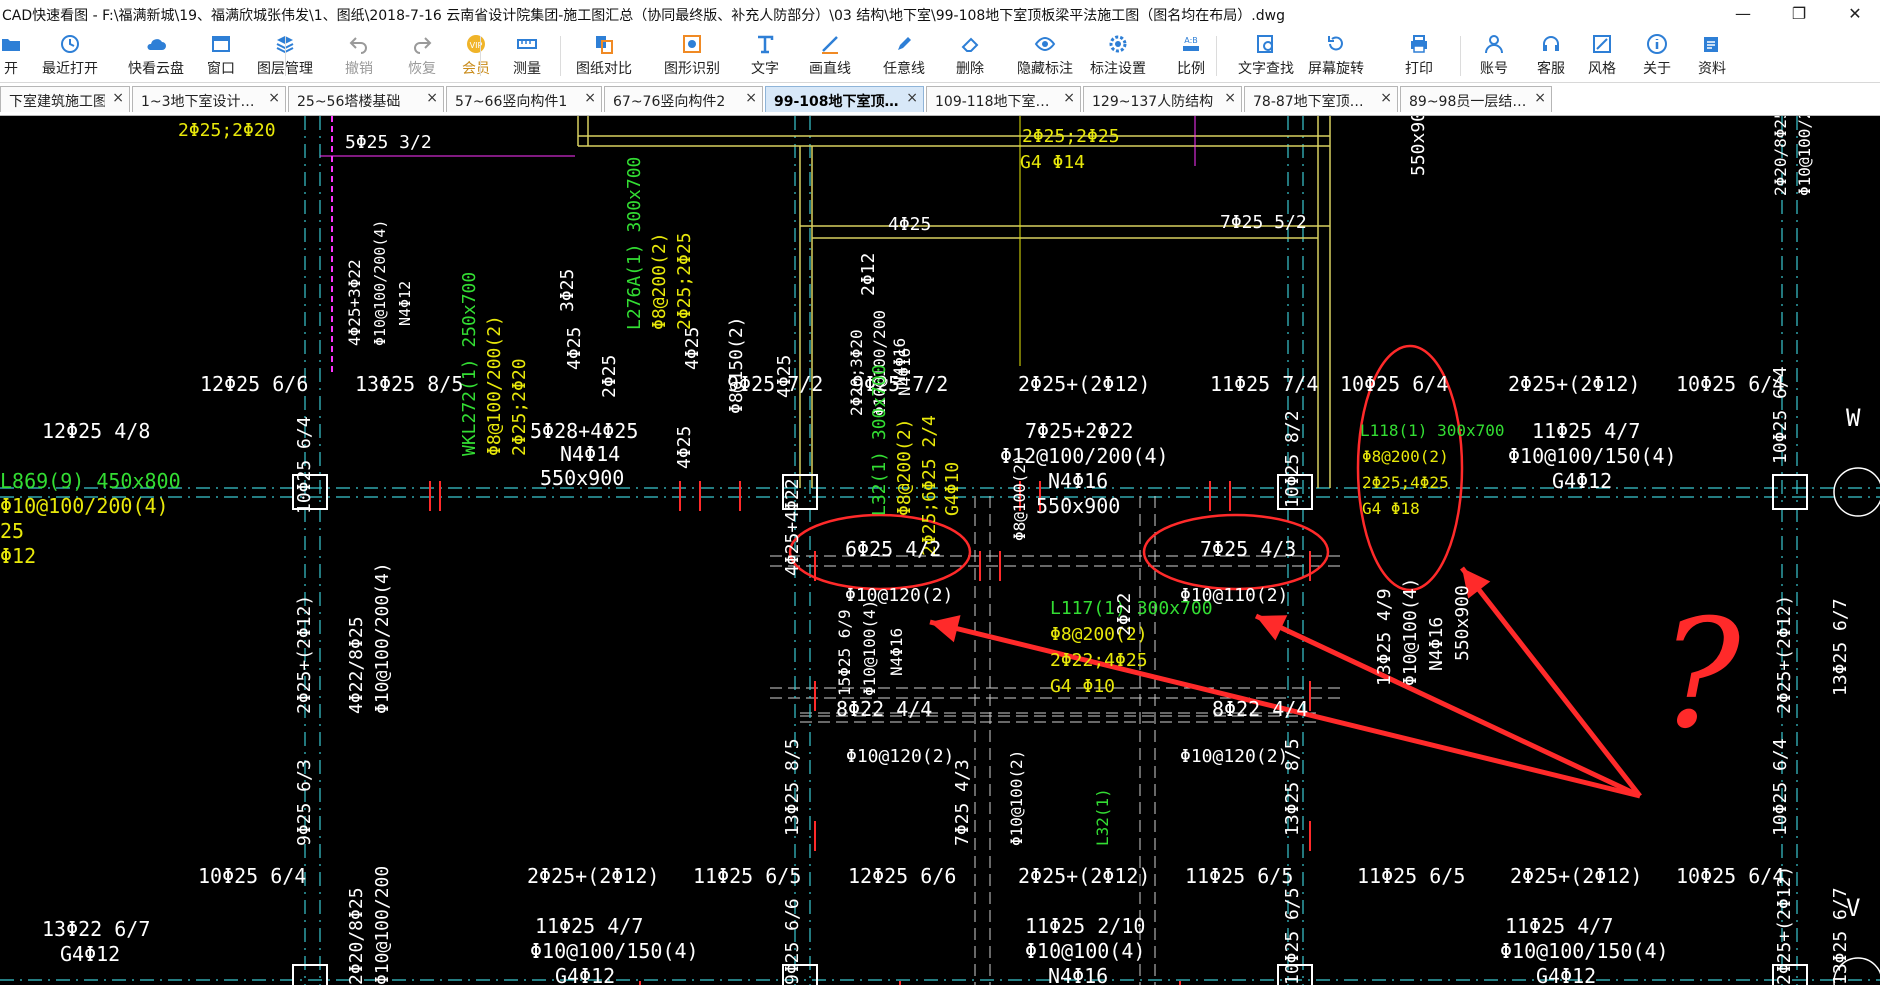 This screenshot has width=1880, height=985. Describe the element at coordinates (692, 55) in the screenshot. I see `toolbar-button-10: 图形识别` at that location.